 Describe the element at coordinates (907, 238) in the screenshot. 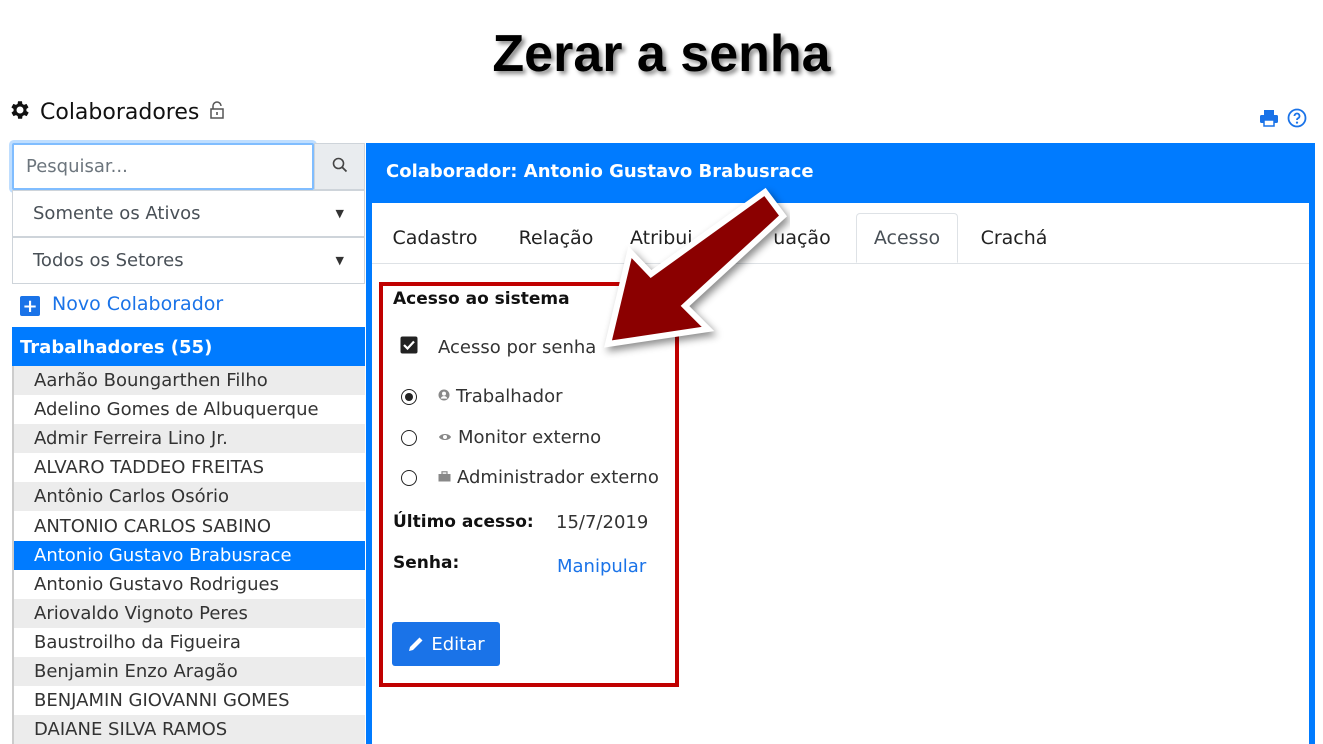

I see `tab-acesso: Acesso` at that location.